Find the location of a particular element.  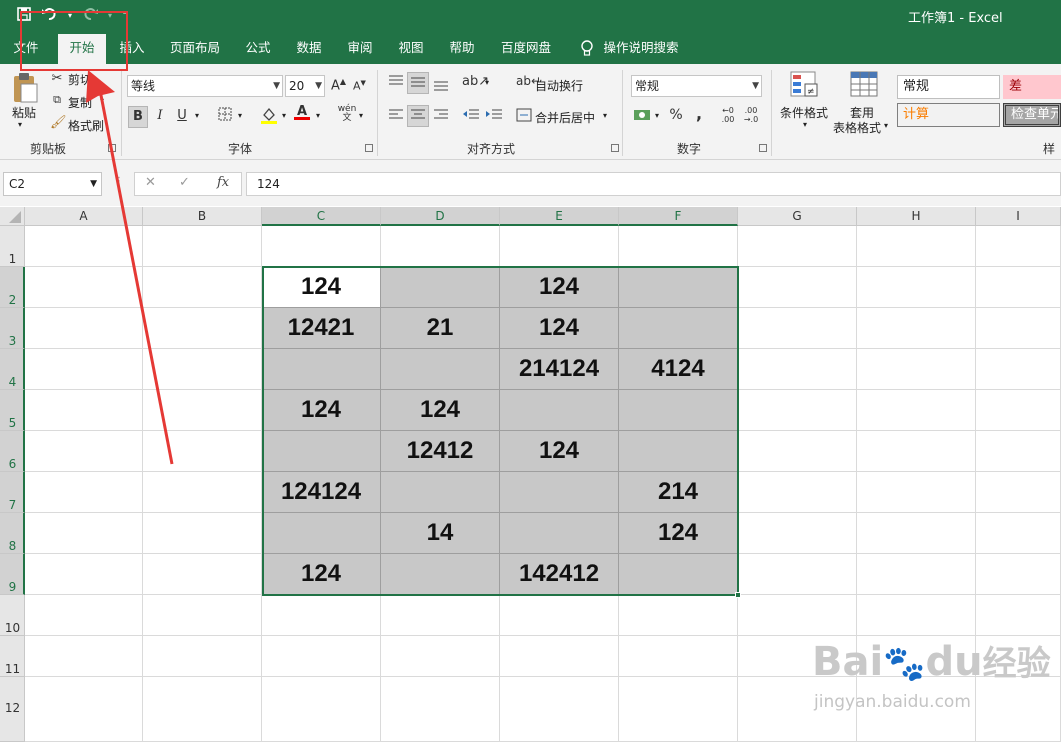

table-cell: 12412 is located at coordinates (440, 451).